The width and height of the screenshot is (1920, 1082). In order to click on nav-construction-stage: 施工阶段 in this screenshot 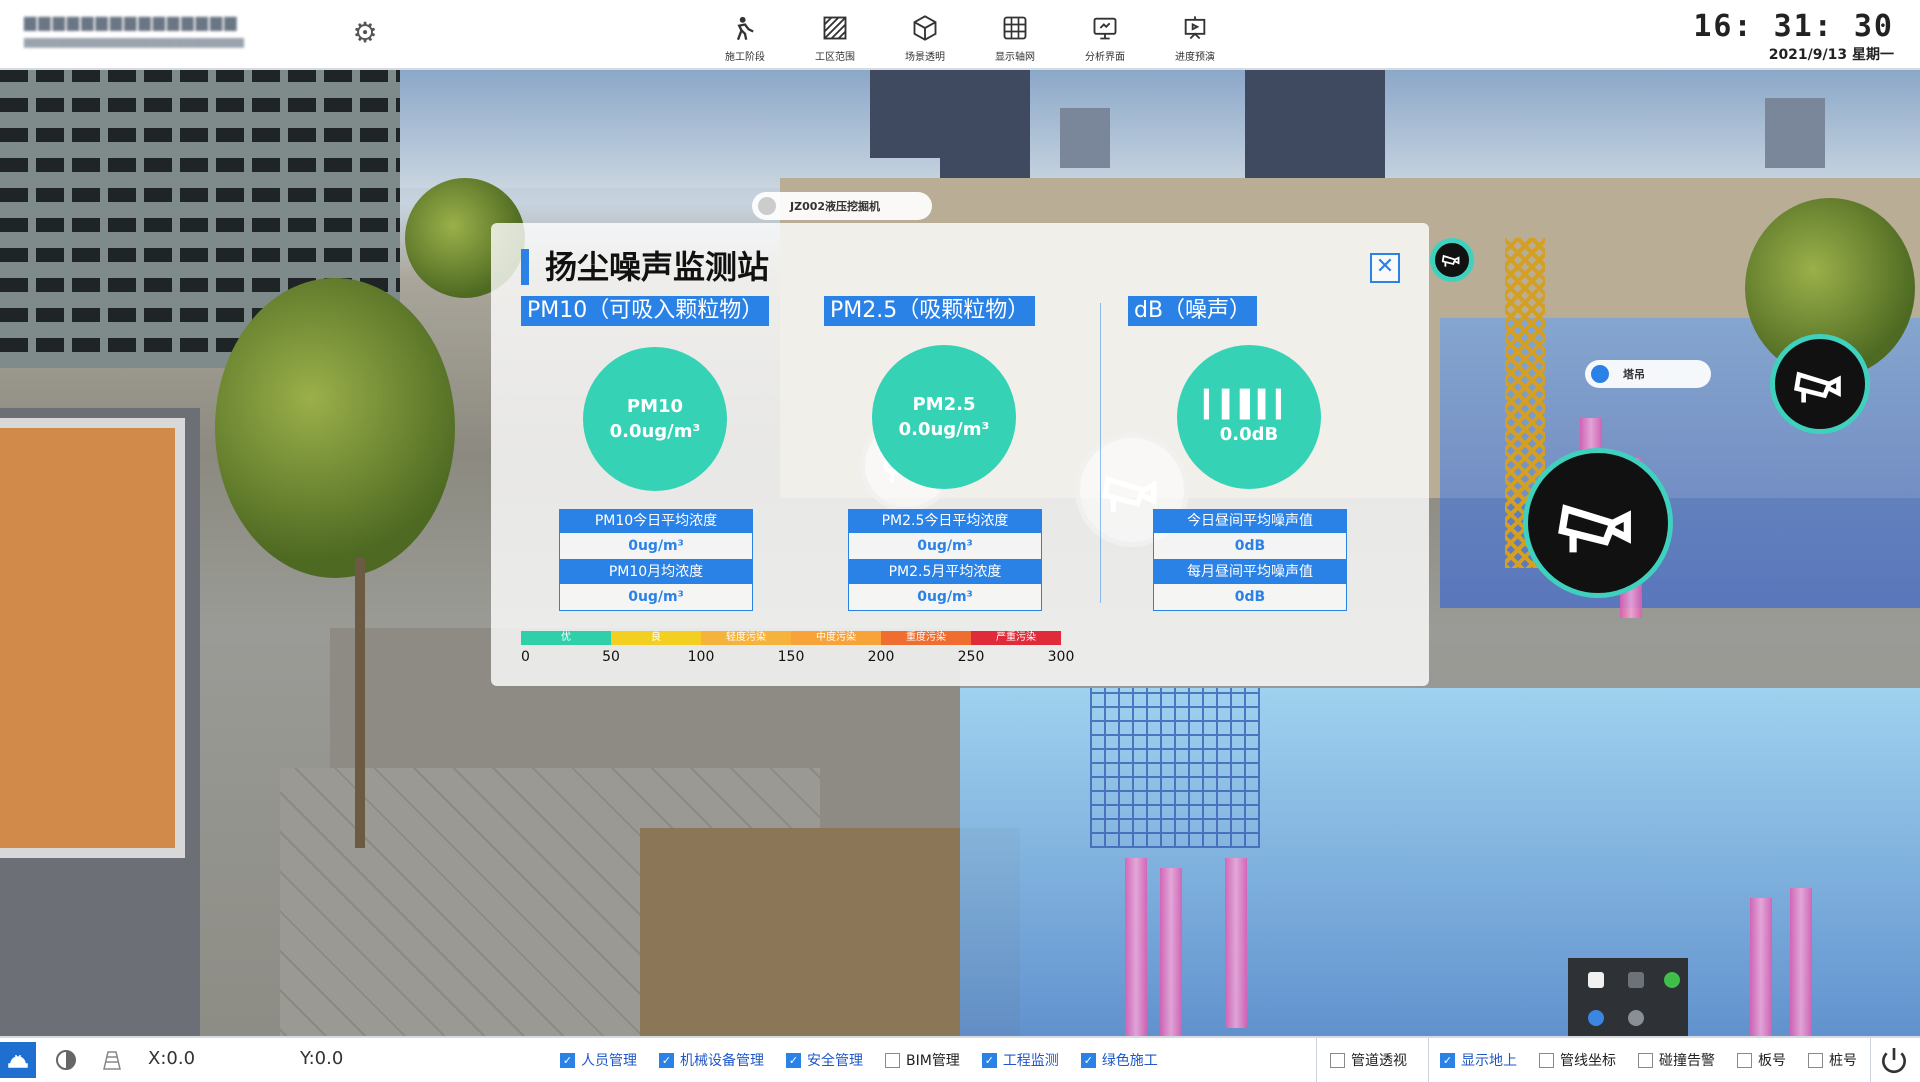, I will do `click(745, 38)`.